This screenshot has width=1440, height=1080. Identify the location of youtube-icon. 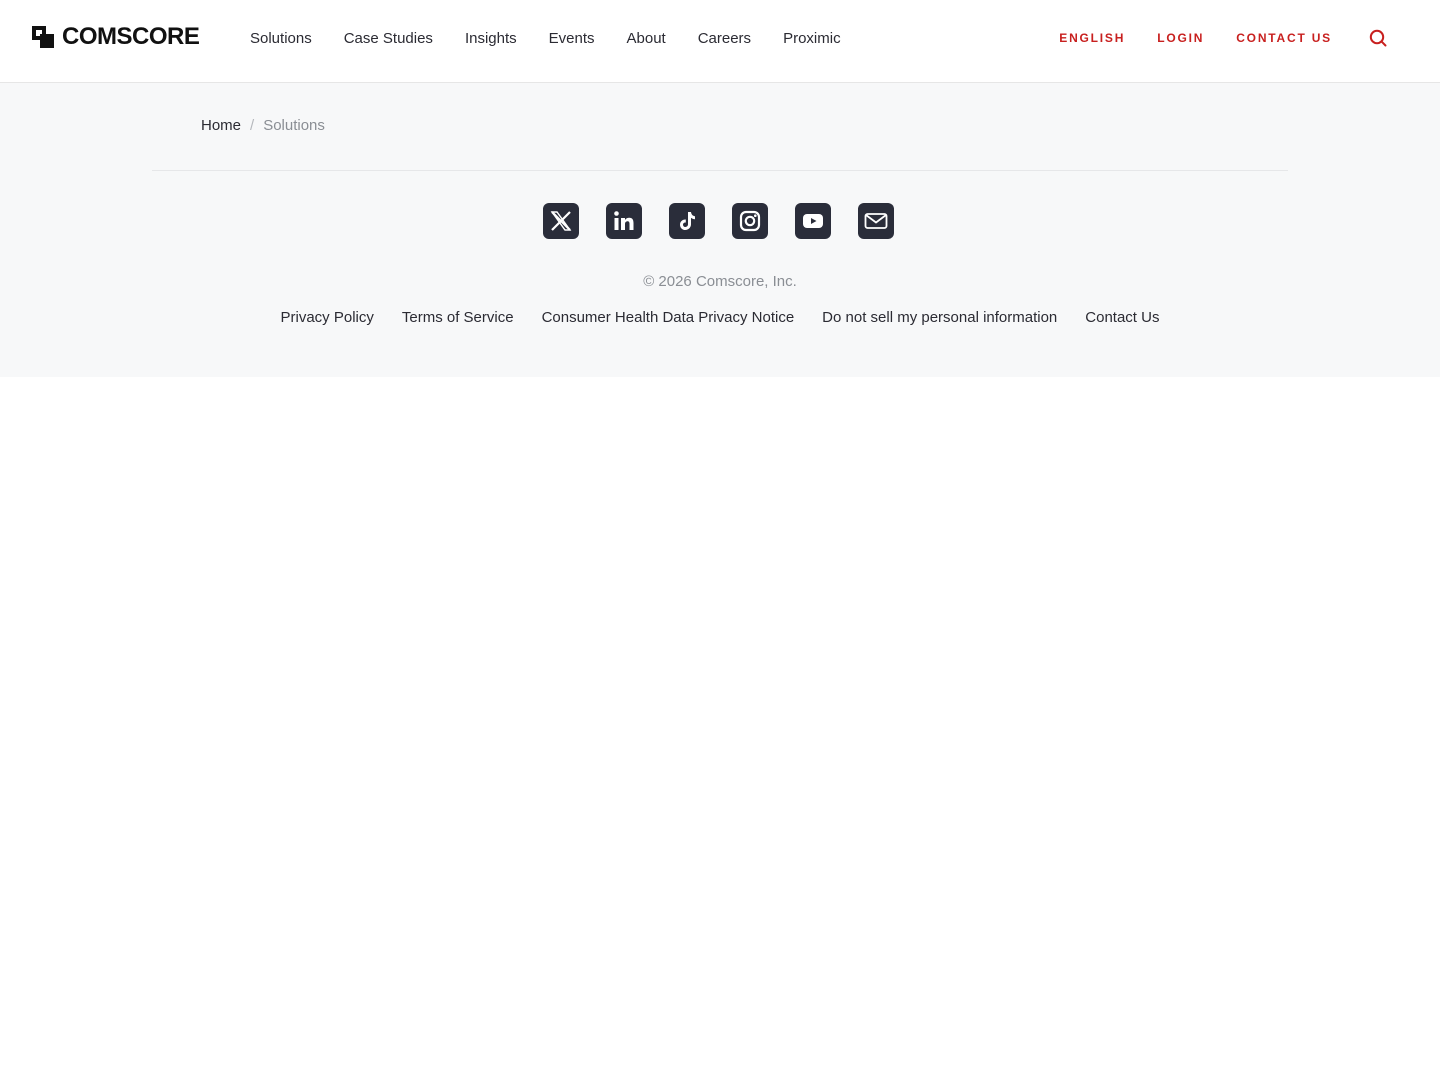
(813, 221).